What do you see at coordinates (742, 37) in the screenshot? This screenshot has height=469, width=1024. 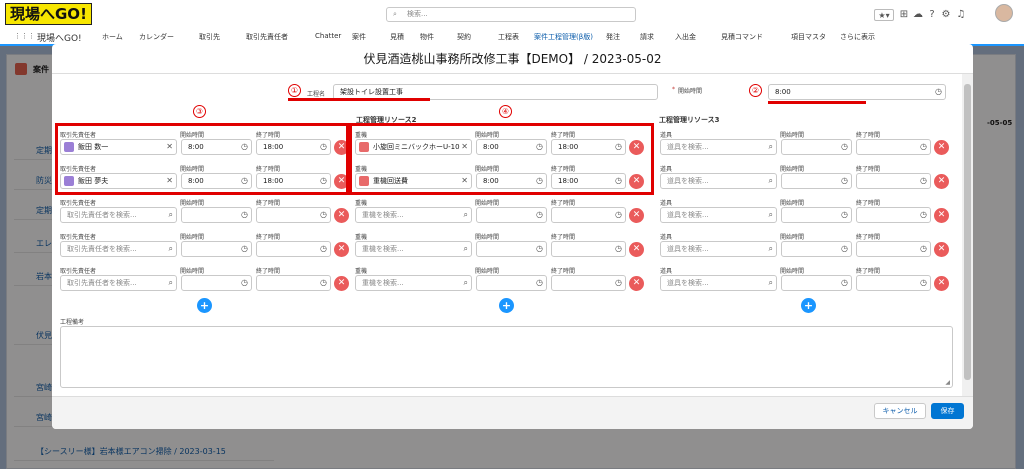 I see `nav-item-quote-command: 見積コマンド` at bounding box center [742, 37].